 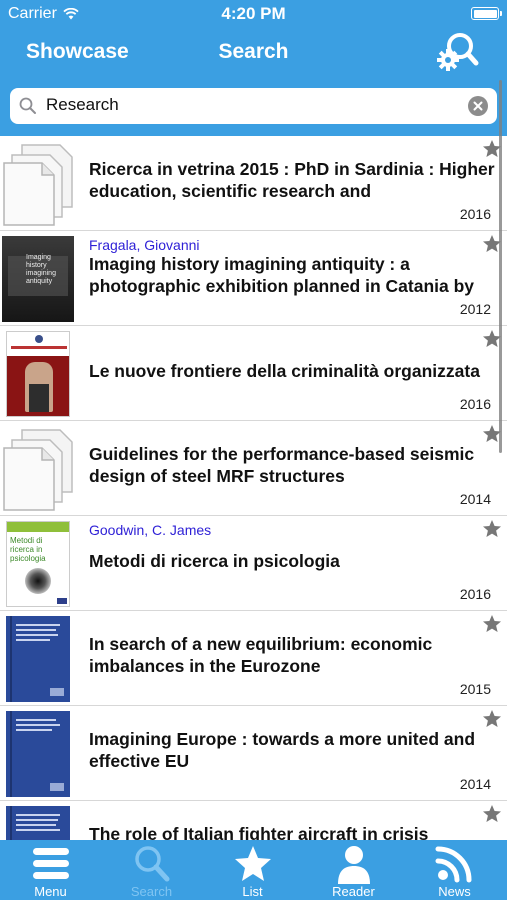 I want to click on close-icon, so click(x=478, y=106).